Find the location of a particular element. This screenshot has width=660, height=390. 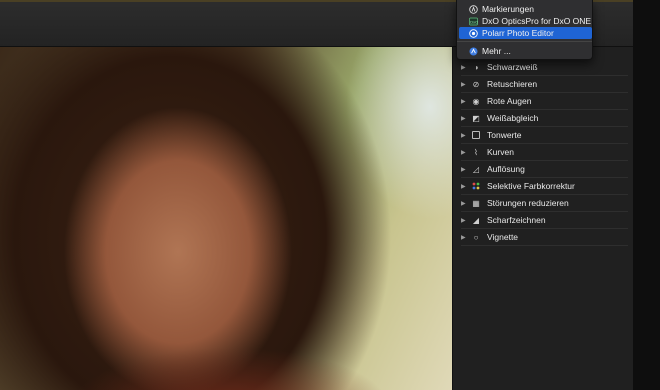

menu-item-polarr: Polarr Photo Editor is located at coordinates (525, 33).